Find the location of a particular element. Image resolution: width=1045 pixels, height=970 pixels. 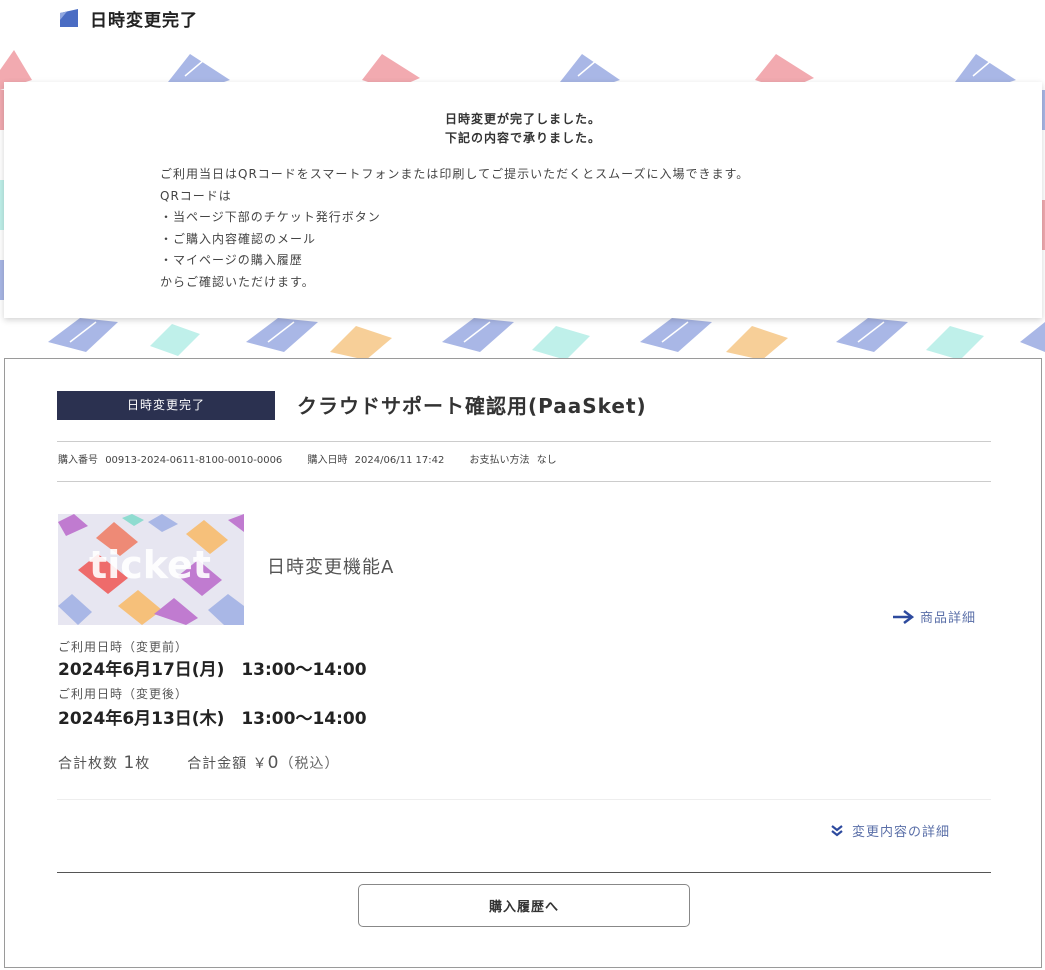

change-details-link: 変更内容の詳細 is located at coordinates (890, 830).